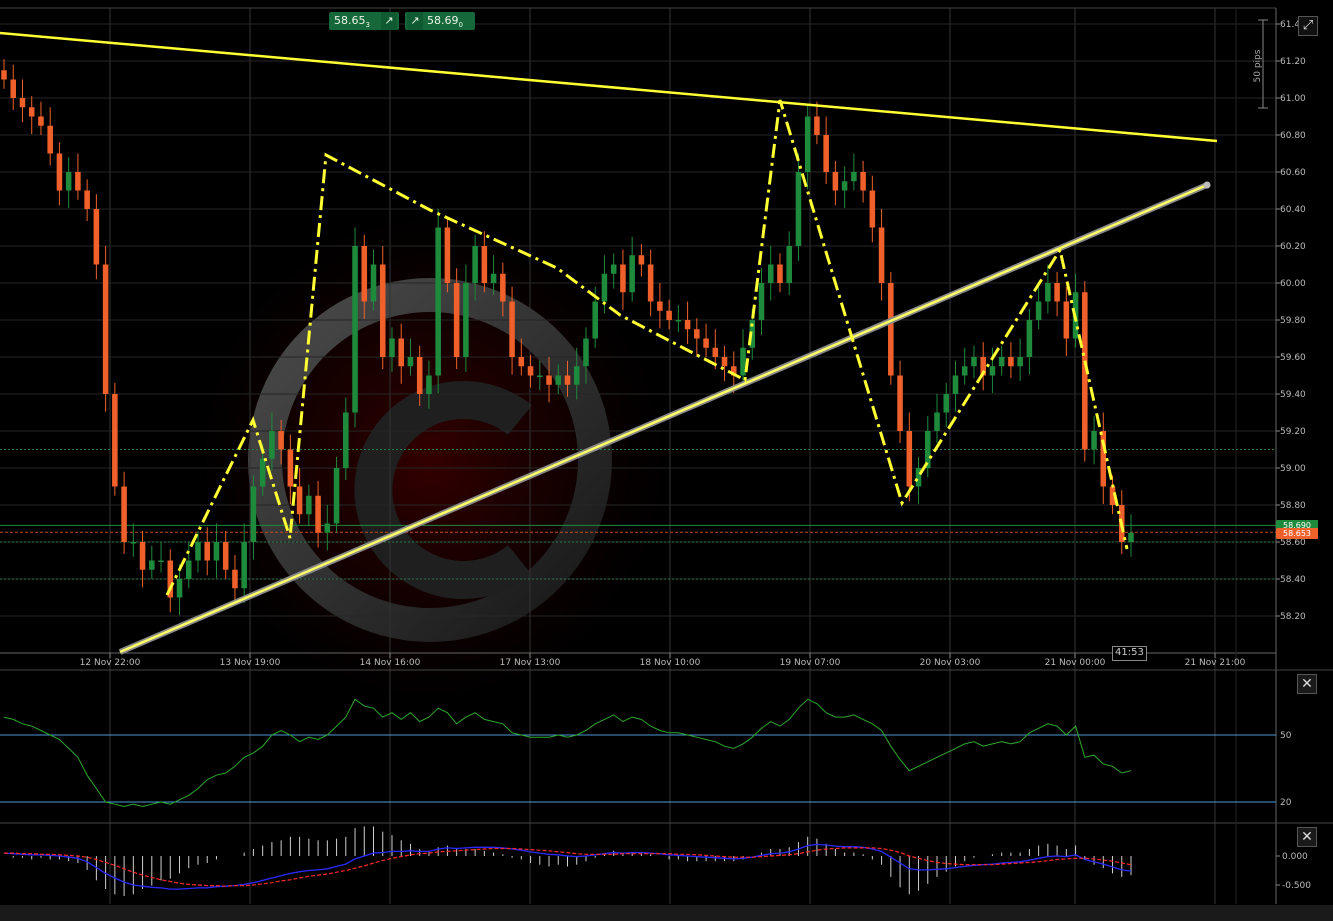  What do you see at coordinates (1293, 506) in the screenshot?
I see `y-tick-label: 58.80` at bounding box center [1293, 506].